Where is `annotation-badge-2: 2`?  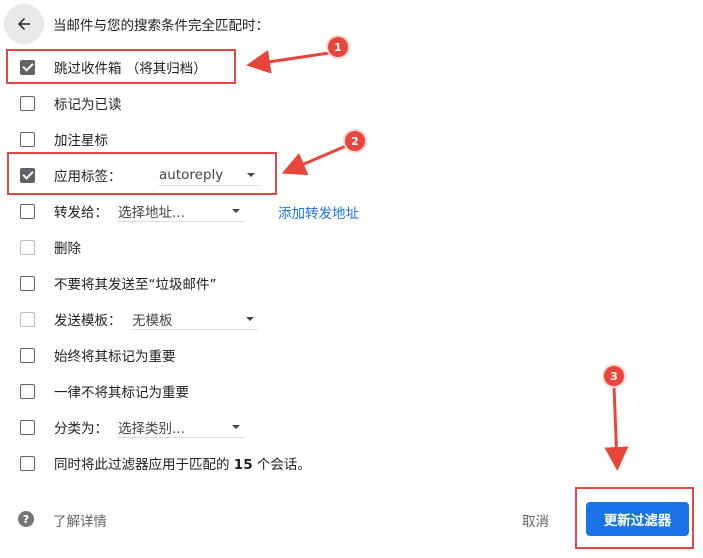
annotation-badge-2: 2 is located at coordinates (355, 141).